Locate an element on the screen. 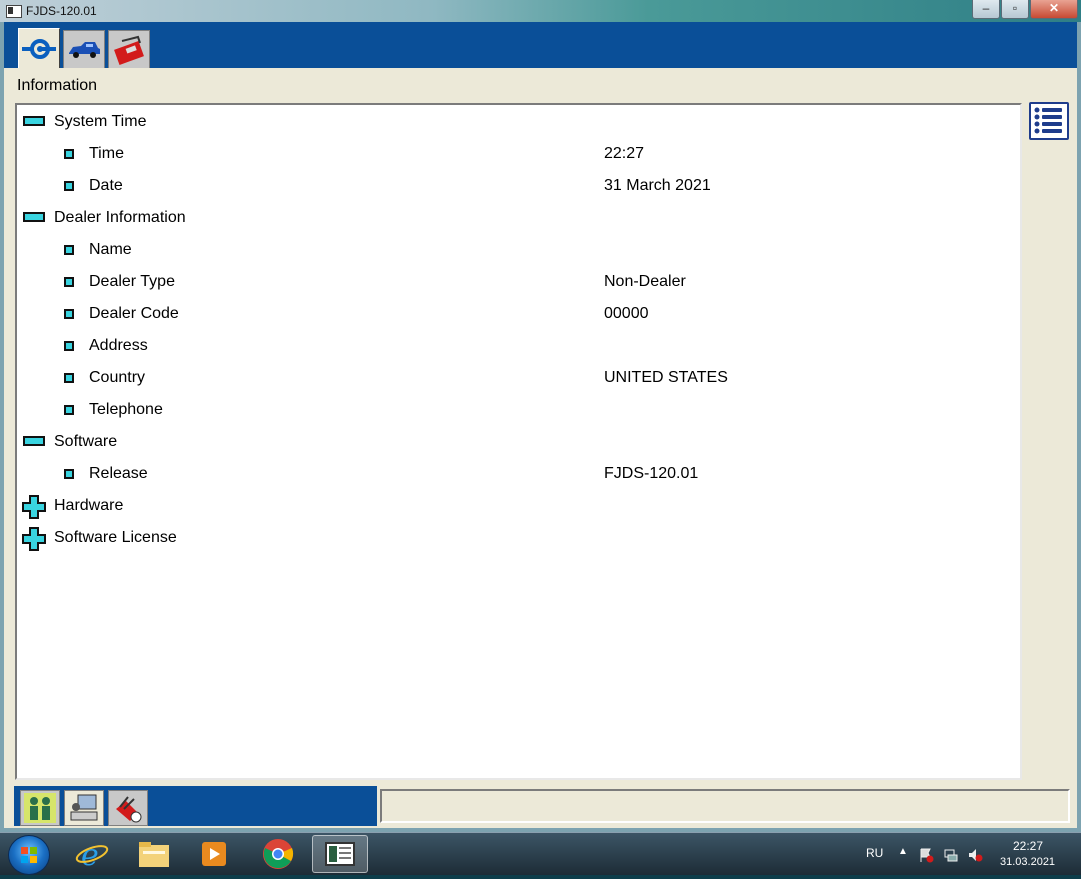  vehicle-icon is located at coordinates (84, 49).